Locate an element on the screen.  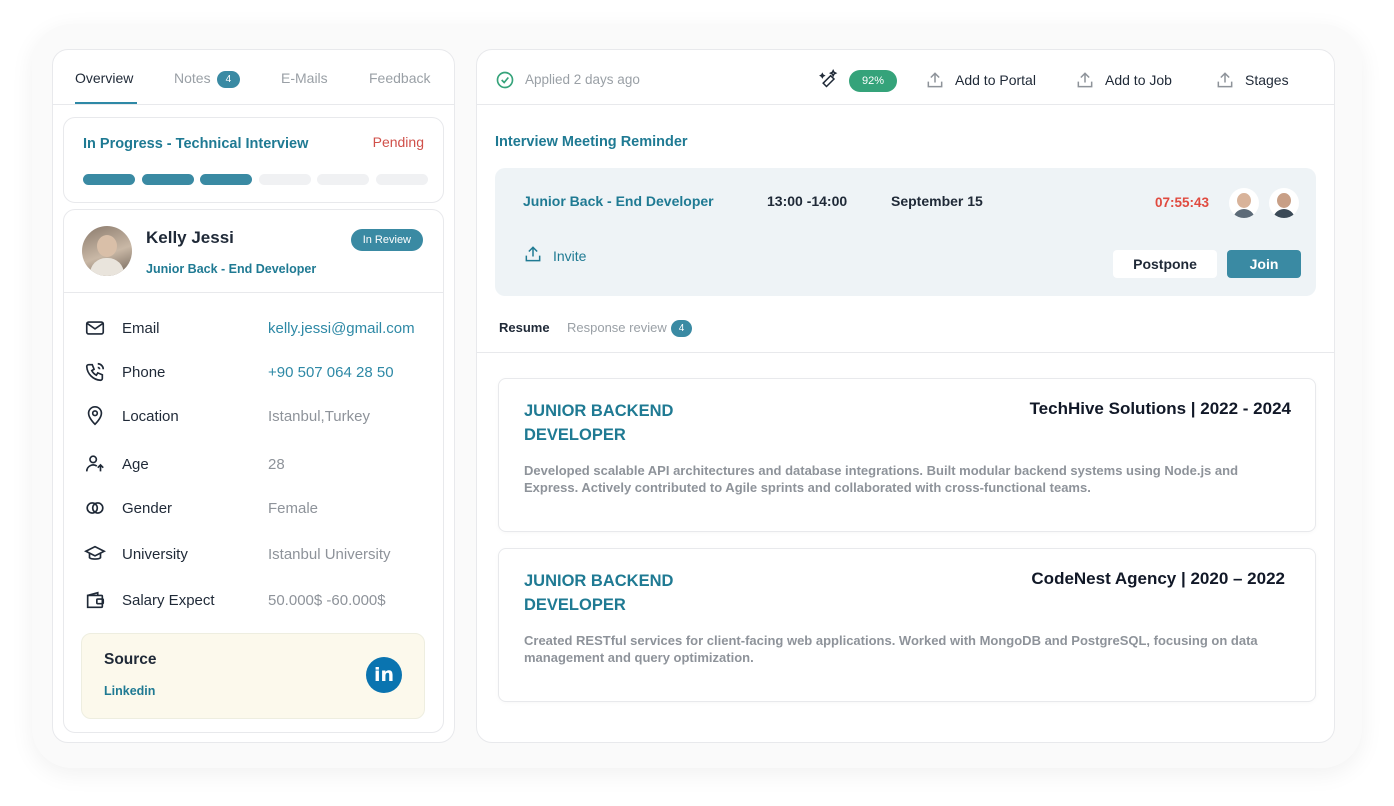
info-row-university: University Istanbul University is located at coordinates (253, 555).